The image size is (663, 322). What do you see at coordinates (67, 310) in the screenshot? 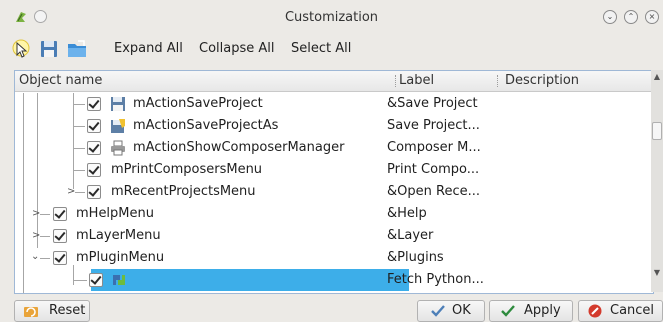
I see `reset-button-label: Reset` at bounding box center [67, 310].